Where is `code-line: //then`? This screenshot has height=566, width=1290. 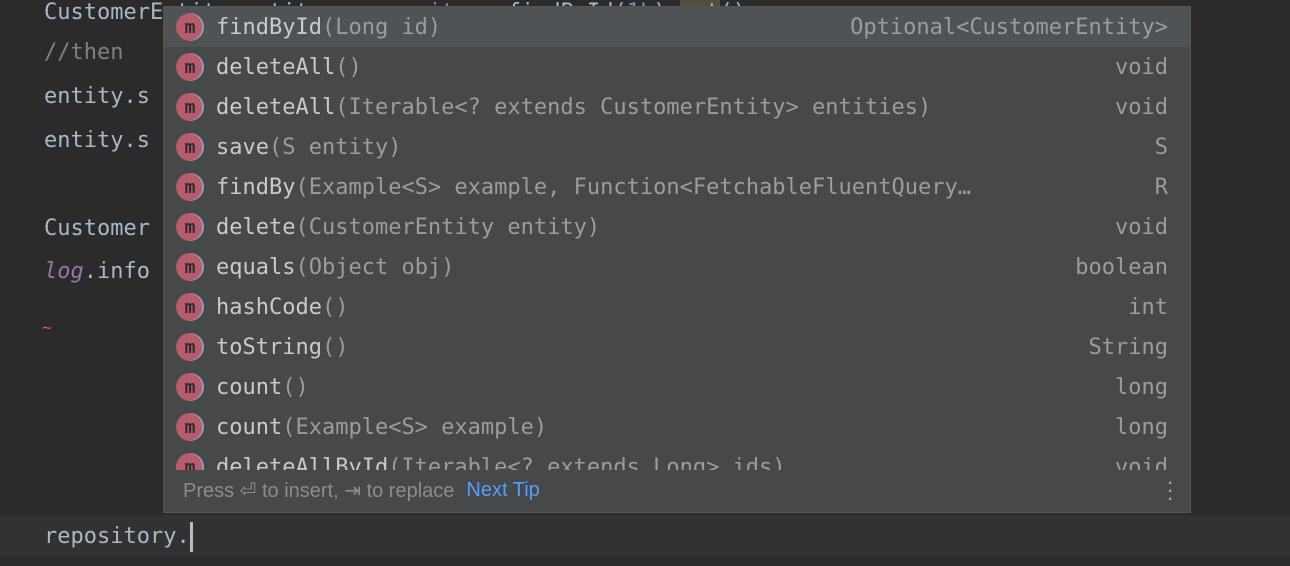 code-line: //then is located at coordinates (83, 53).